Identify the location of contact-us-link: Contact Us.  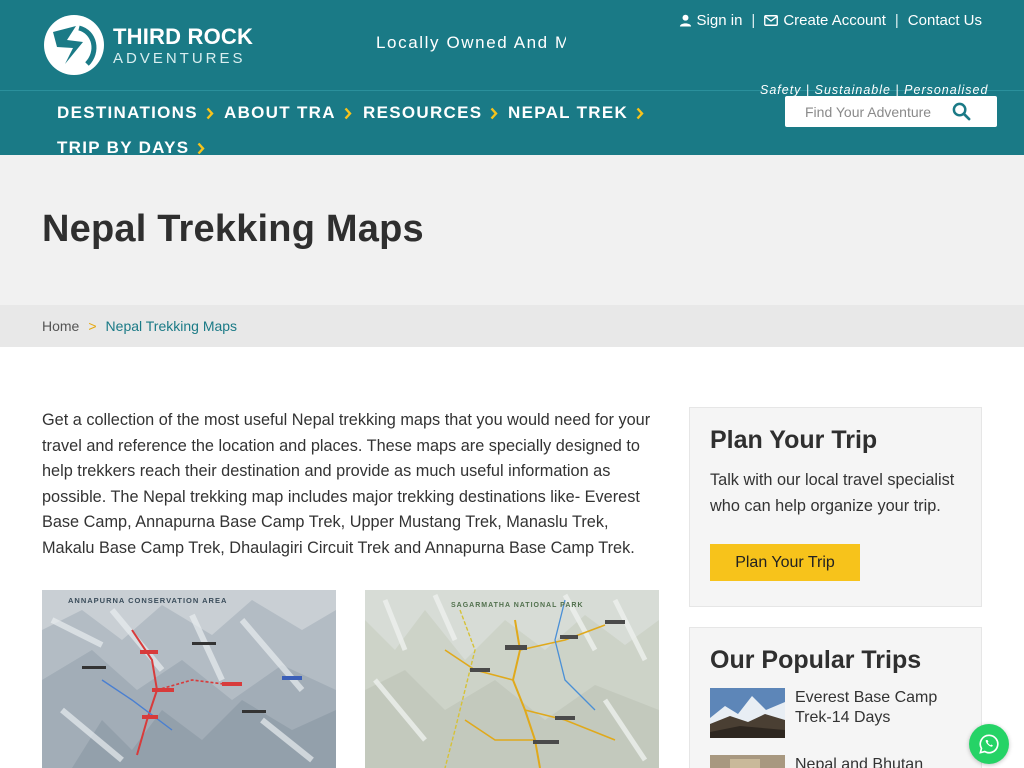
(945, 20).